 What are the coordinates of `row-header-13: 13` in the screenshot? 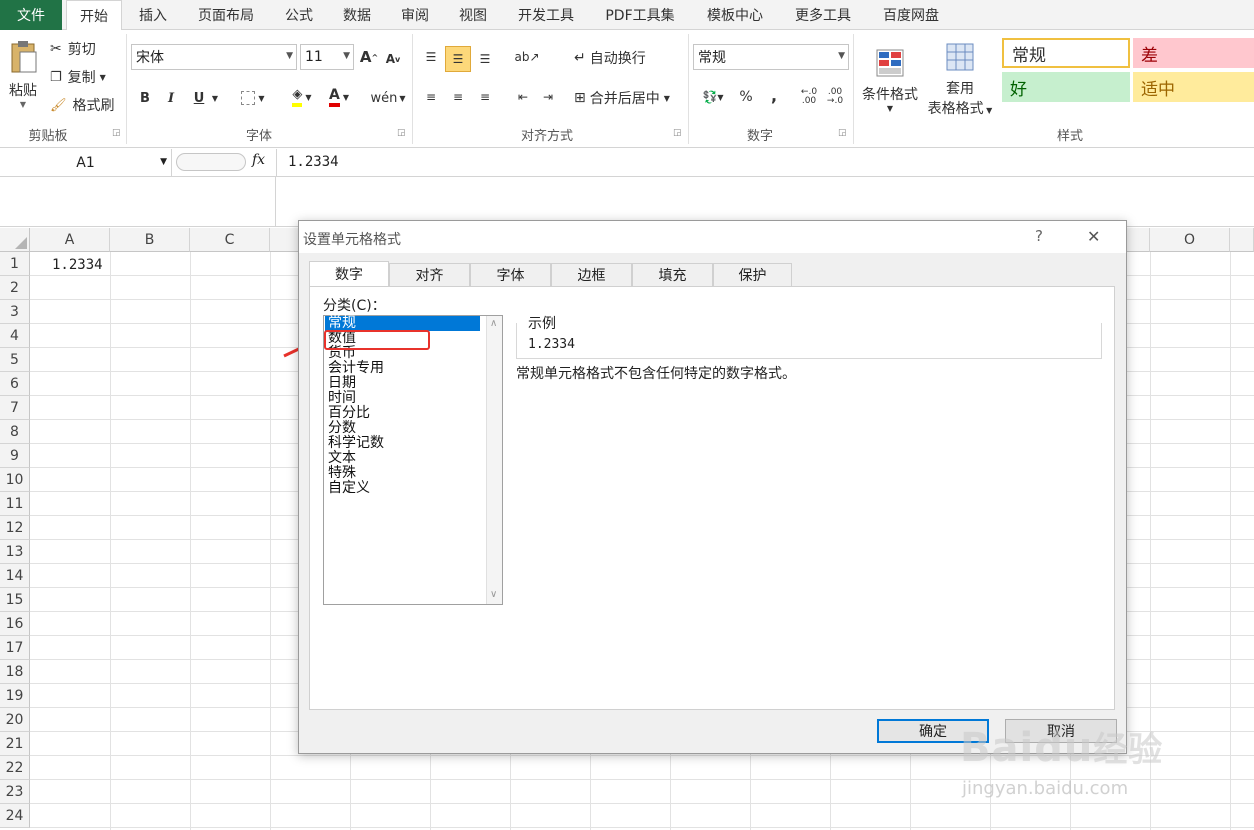 It's located at (15, 552).